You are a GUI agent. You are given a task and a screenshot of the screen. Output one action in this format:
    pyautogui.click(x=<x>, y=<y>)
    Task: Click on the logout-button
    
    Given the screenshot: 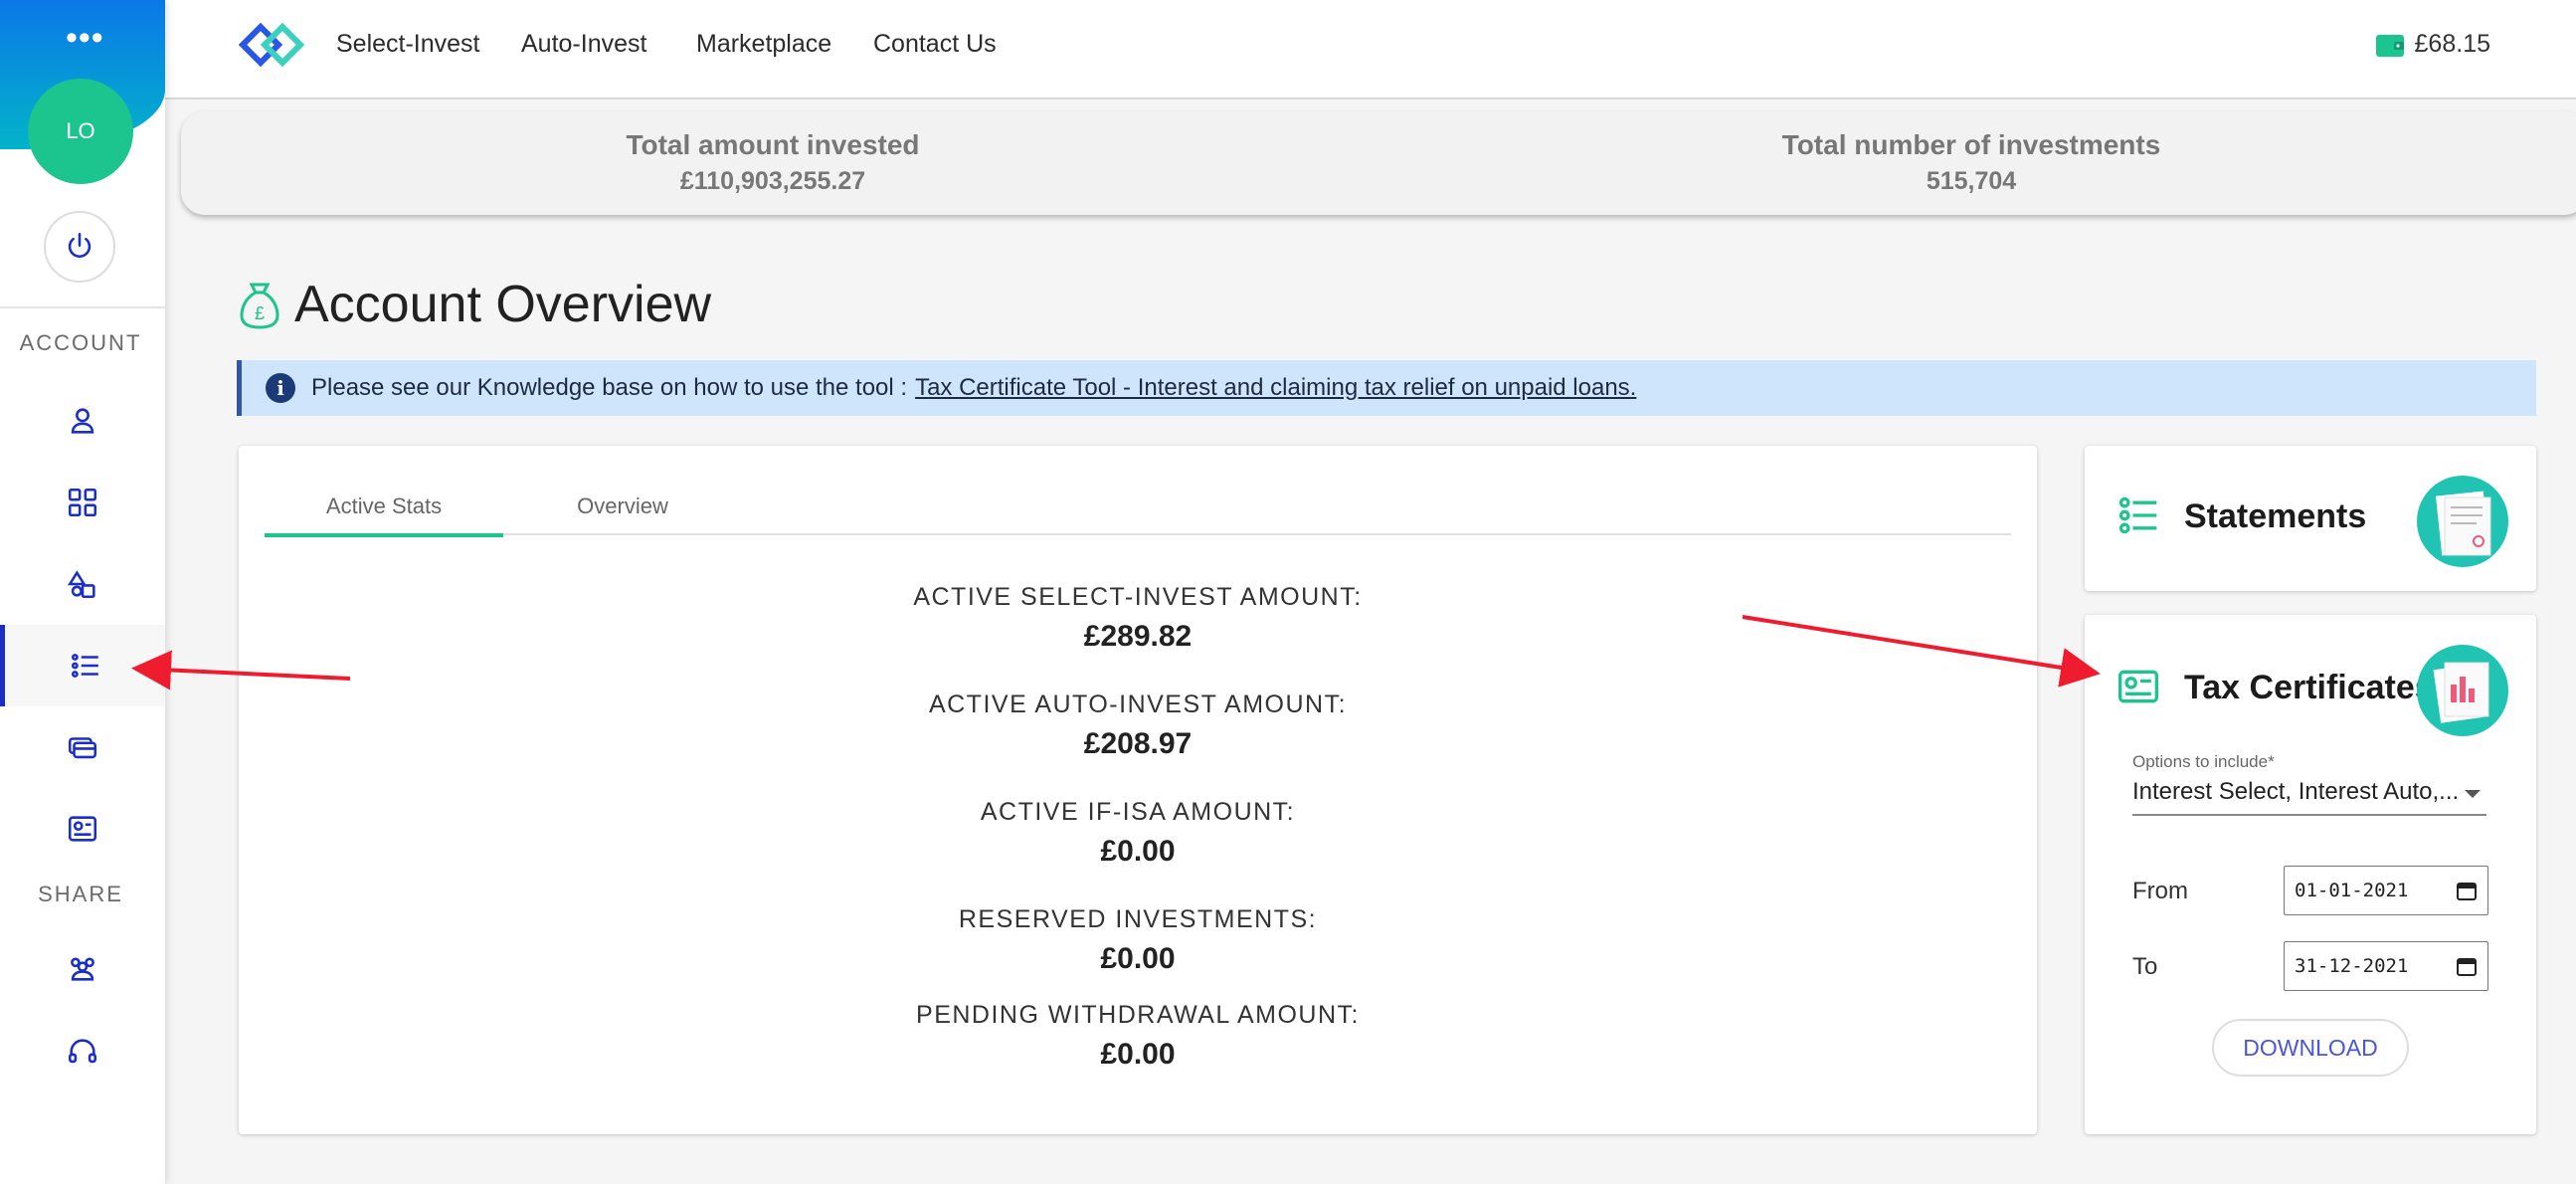 What is the action you would take?
    pyautogui.click(x=79, y=247)
    